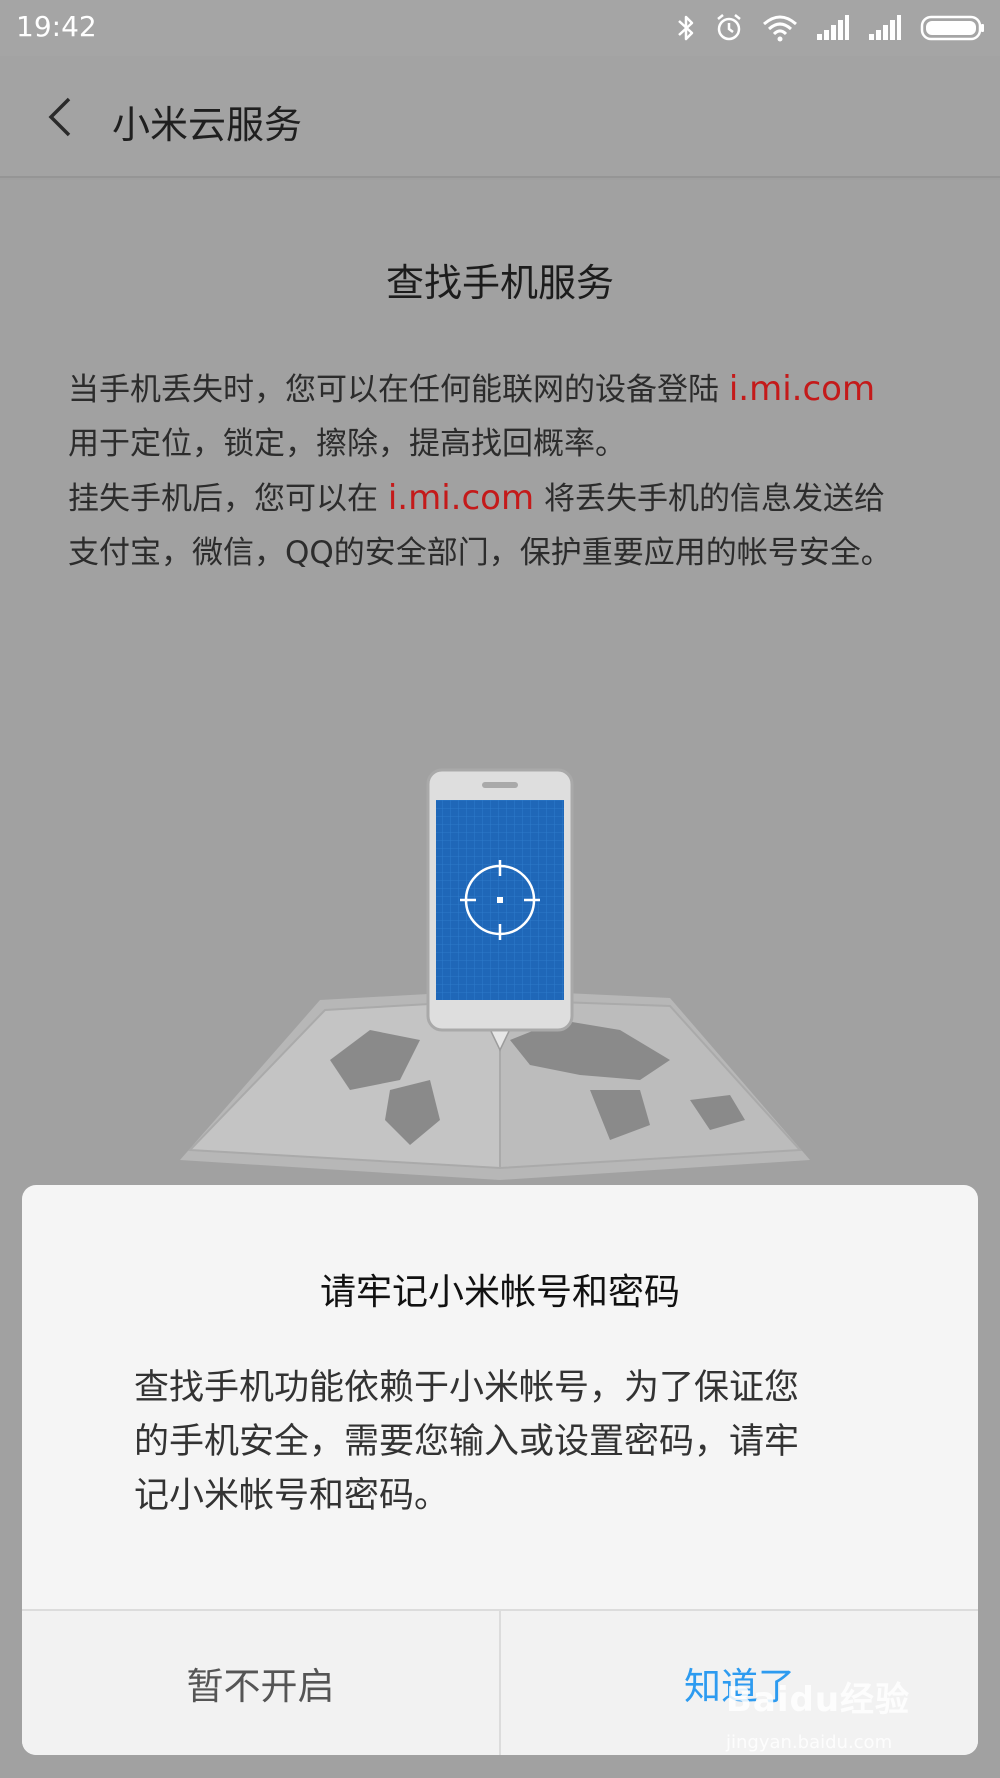 The image size is (1000, 1778). Describe the element at coordinates (228, 499) in the screenshot. I see `description-text: 挂失手机后，您可以在` at that location.